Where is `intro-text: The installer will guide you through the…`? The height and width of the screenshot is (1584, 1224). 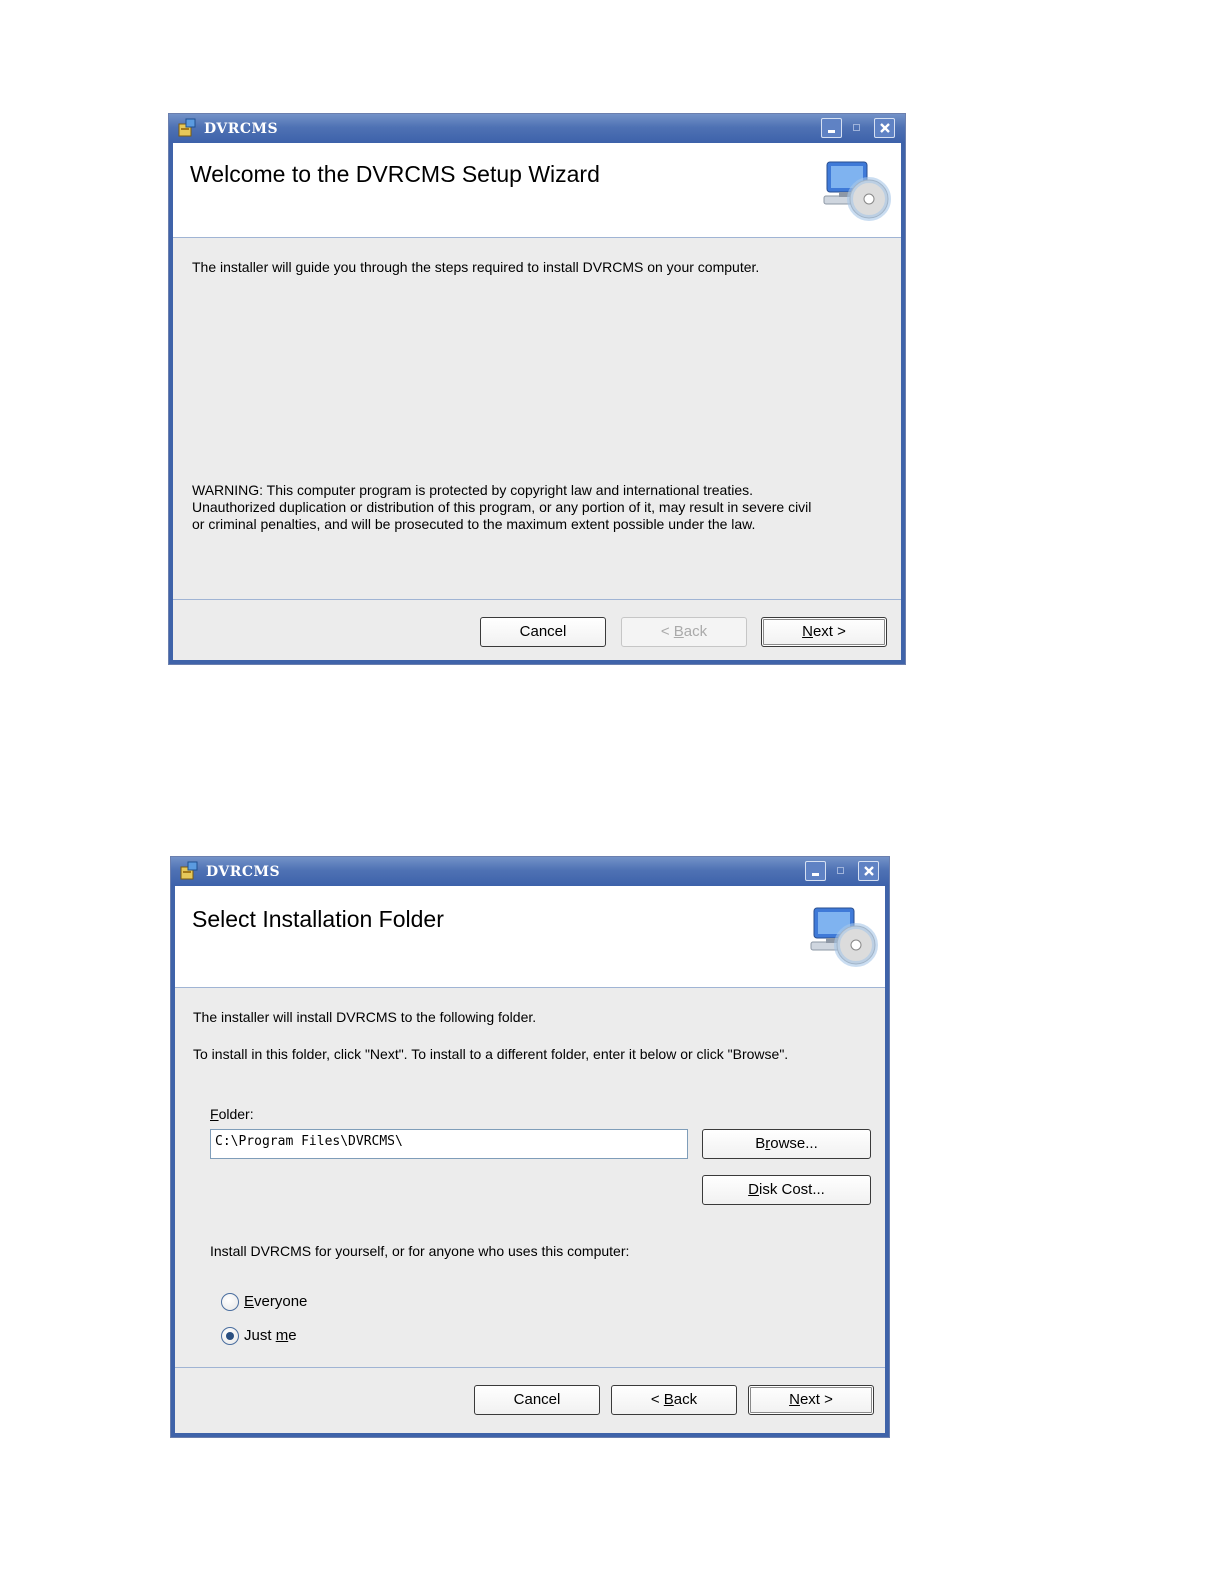 intro-text: The installer will guide you through the… is located at coordinates (476, 267).